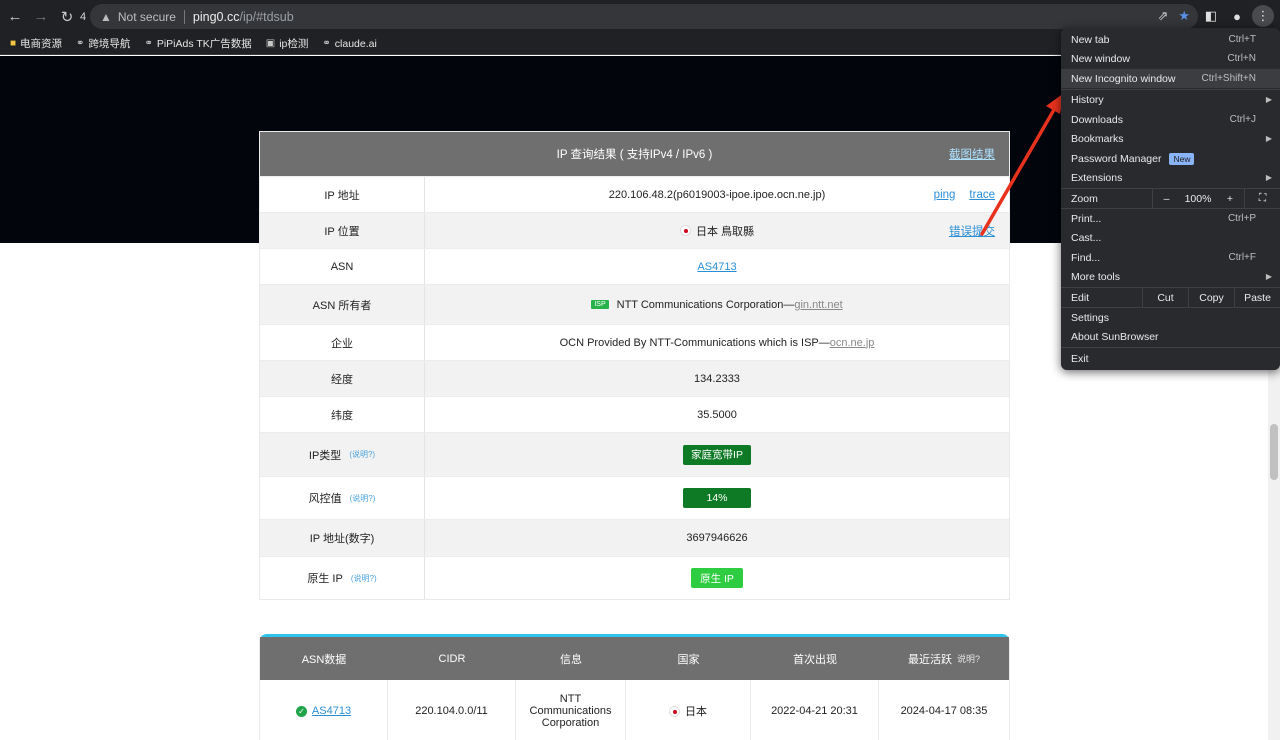 This screenshot has height=740, width=1280. What do you see at coordinates (1262, 198) in the screenshot?
I see `fullscreen-icon: ⛶` at bounding box center [1262, 198].